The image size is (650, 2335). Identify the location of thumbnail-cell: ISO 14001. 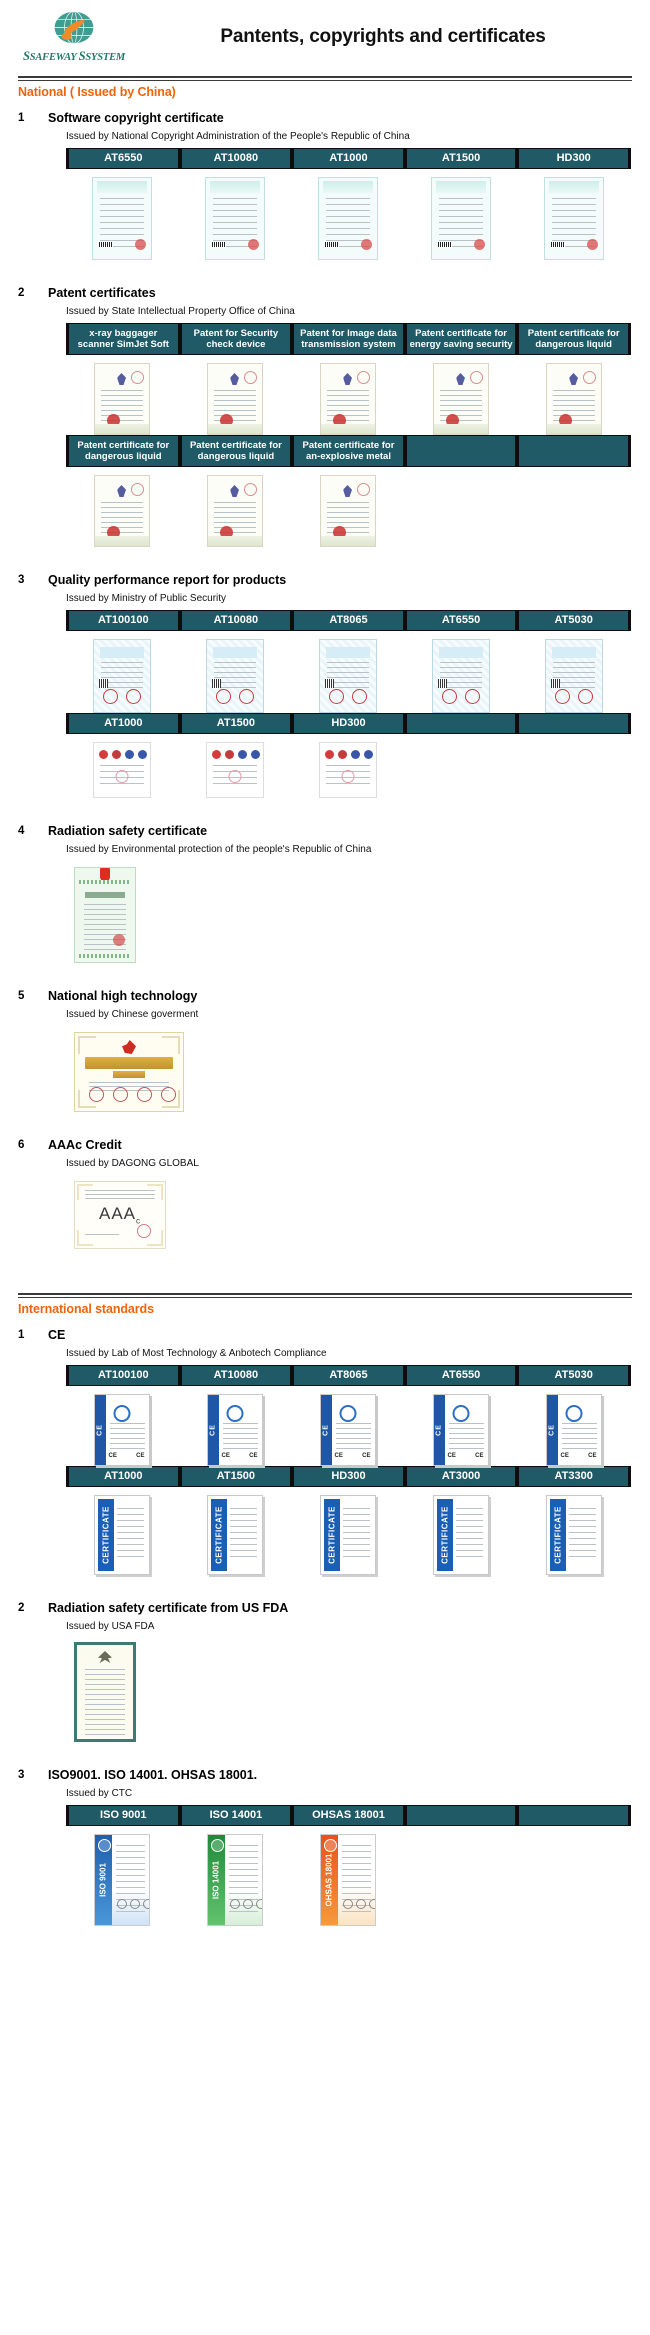
(234, 1878).